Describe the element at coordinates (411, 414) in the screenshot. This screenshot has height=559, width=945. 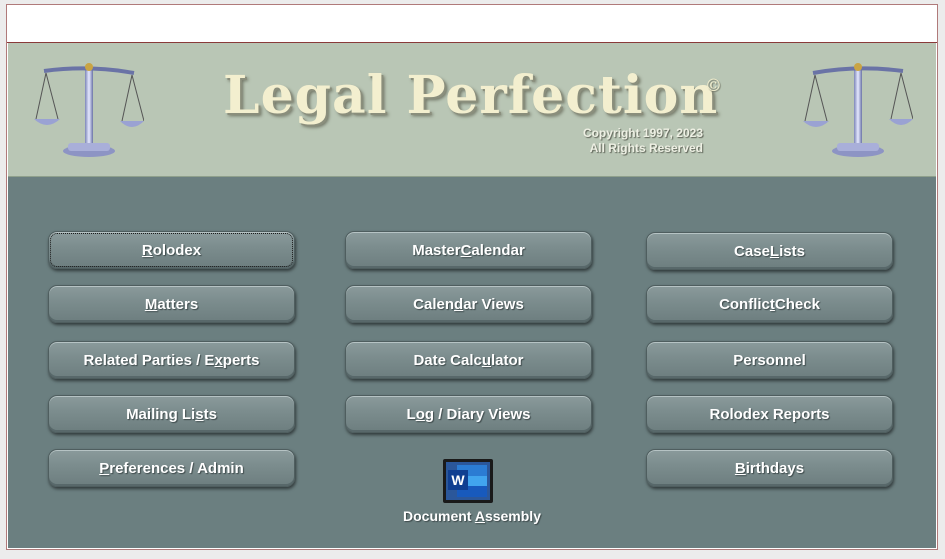
I see `button-label: L` at that location.